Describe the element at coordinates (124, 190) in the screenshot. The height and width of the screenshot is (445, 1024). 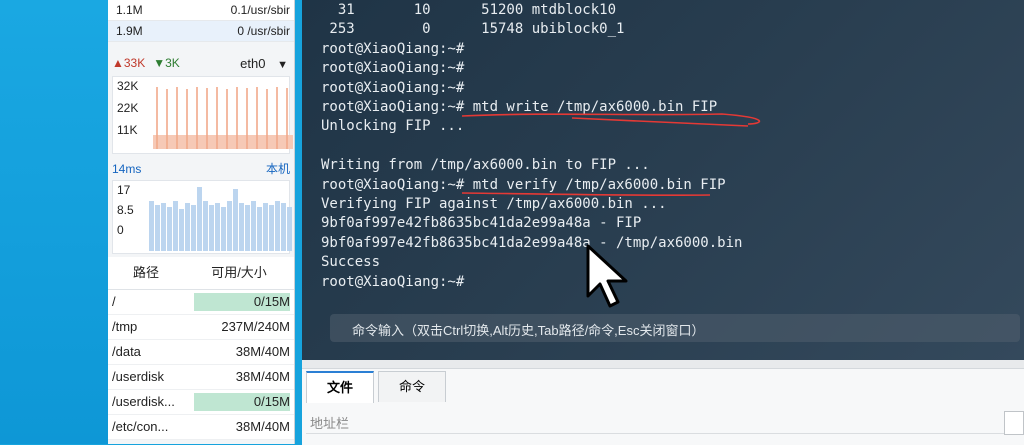
I see `y-label: 17` at that location.